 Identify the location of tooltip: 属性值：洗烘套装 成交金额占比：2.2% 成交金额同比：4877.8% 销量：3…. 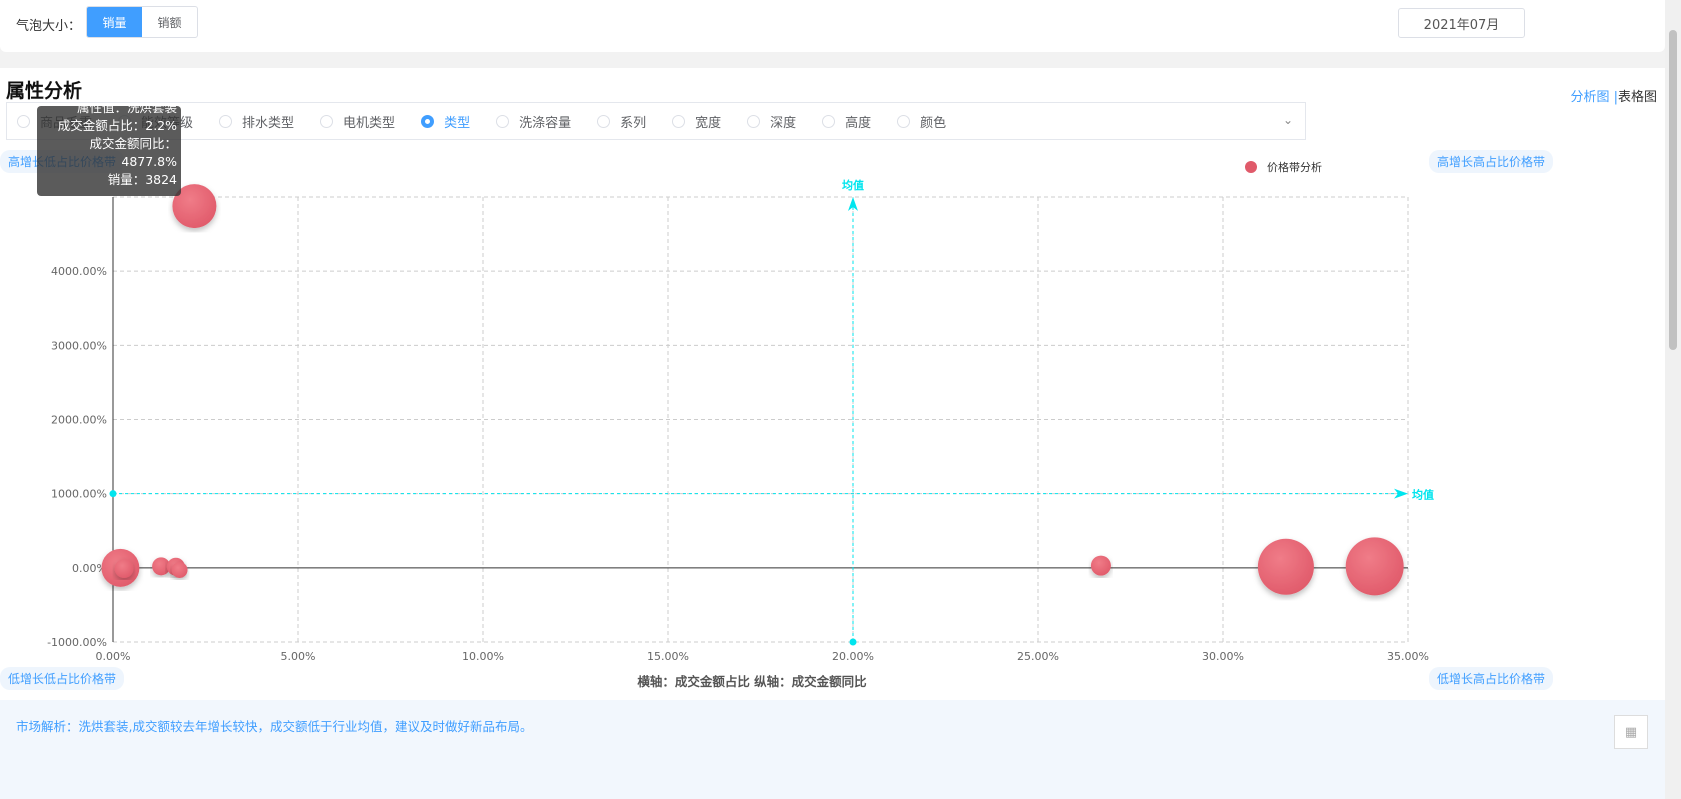
(109, 151).